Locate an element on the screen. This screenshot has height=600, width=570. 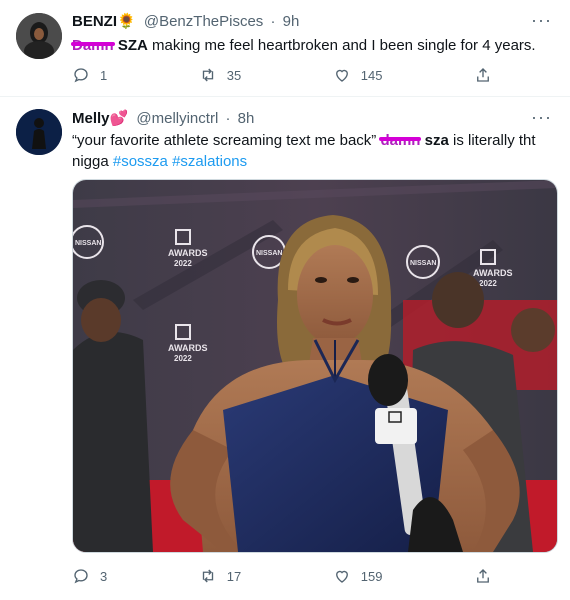
handle: @mellyinctrl is located at coordinates (177, 118).